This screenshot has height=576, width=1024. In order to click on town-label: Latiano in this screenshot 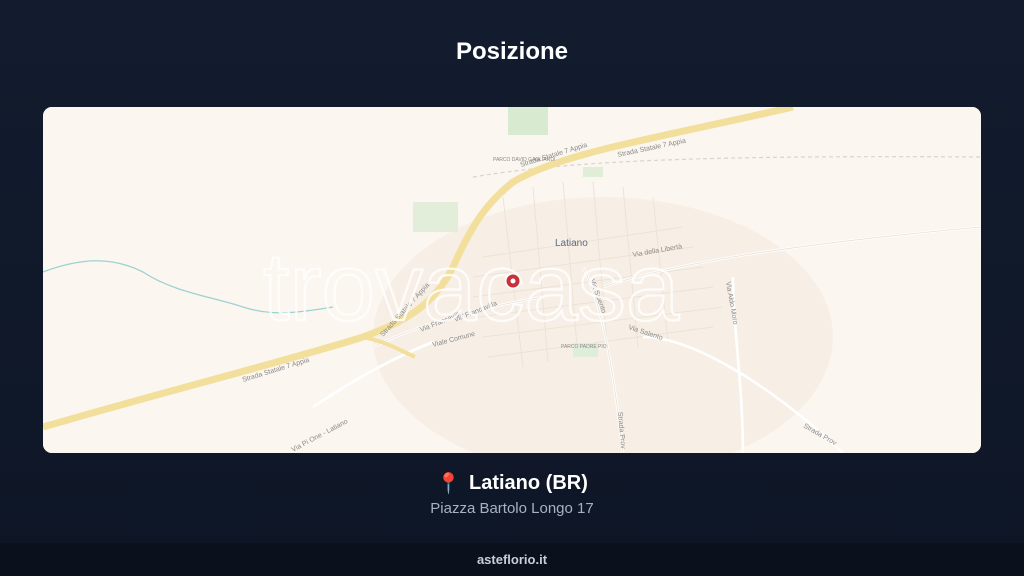, I will do `click(571, 243)`.